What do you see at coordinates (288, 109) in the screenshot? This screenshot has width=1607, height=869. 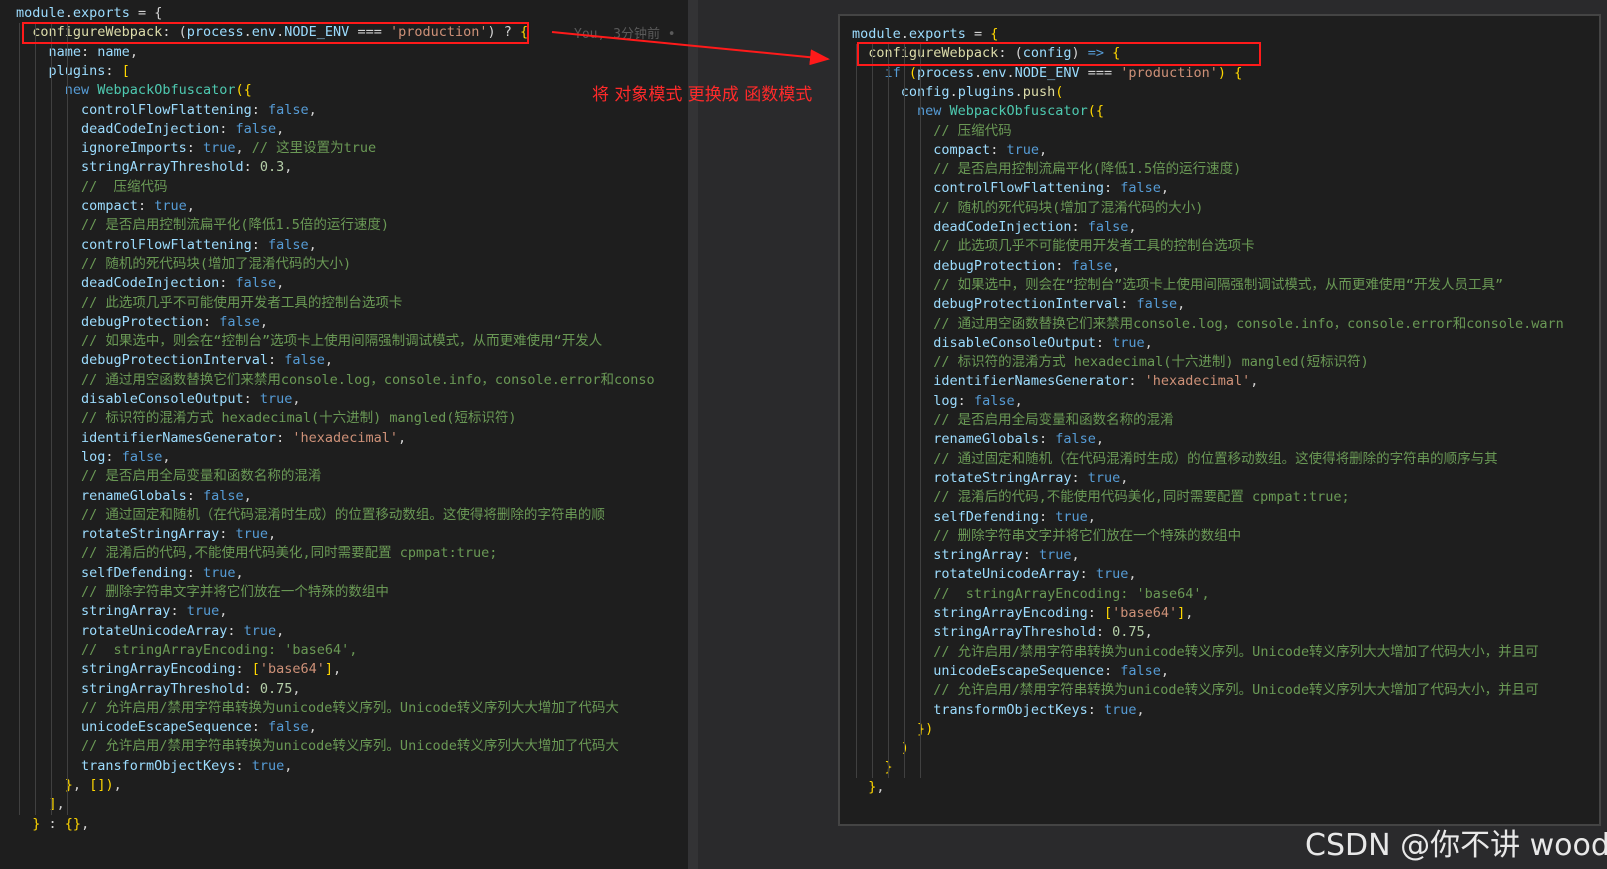 I see `code-token: false` at bounding box center [288, 109].